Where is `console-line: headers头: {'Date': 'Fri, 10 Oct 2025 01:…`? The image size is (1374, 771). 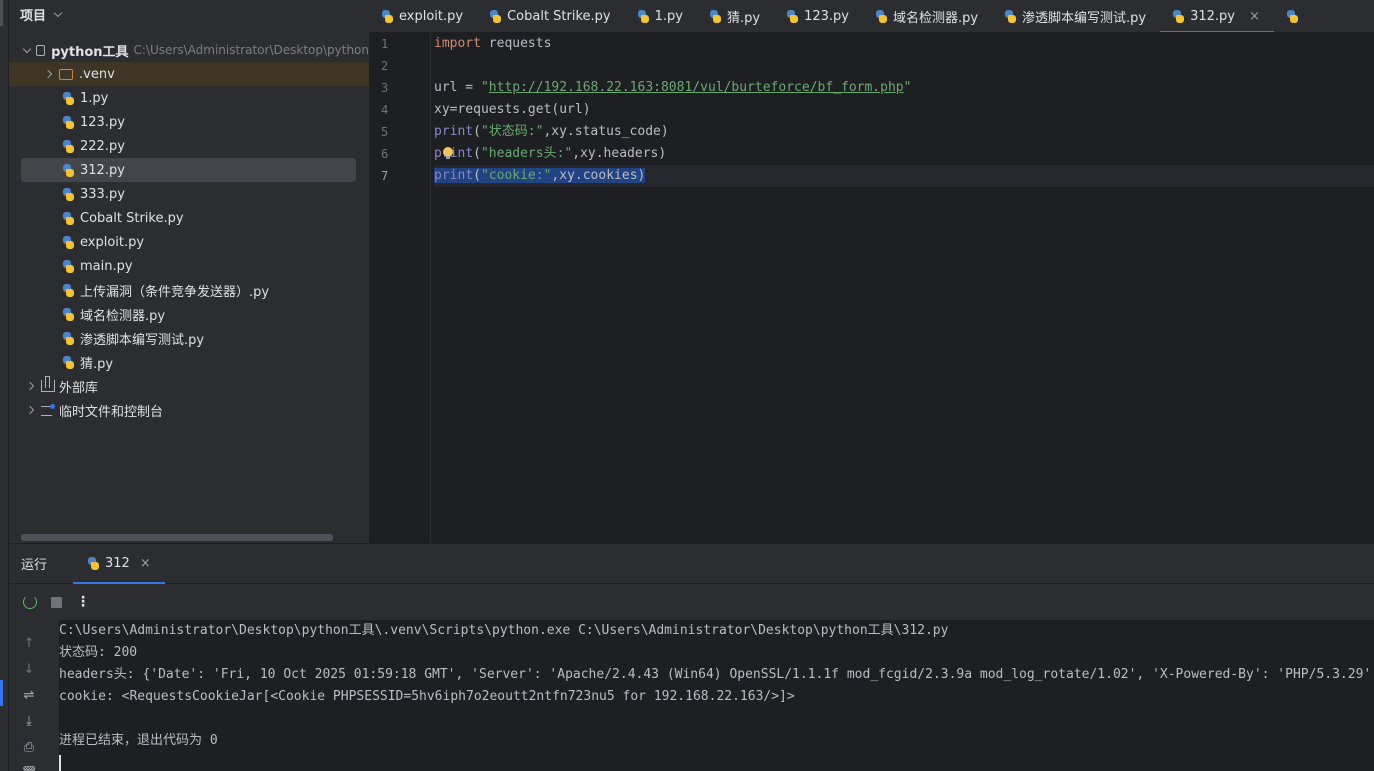
console-line: headers头: {'Date': 'Fri, 10 Oct 2025 01:… is located at coordinates (716, 674).